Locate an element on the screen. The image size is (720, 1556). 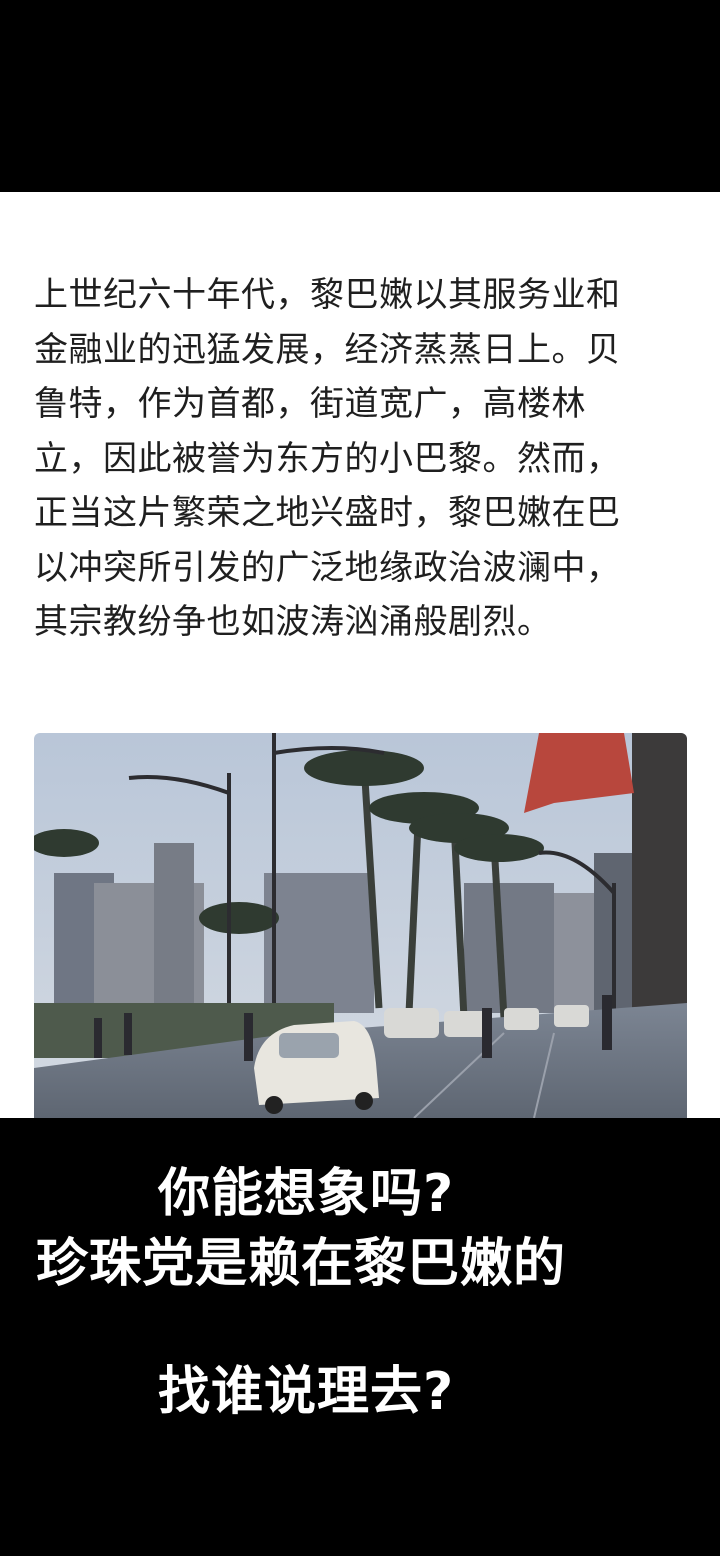
article-line: 鲁特，作为首都，街道宽广，高楼林 is located at coordinates (310, 404).